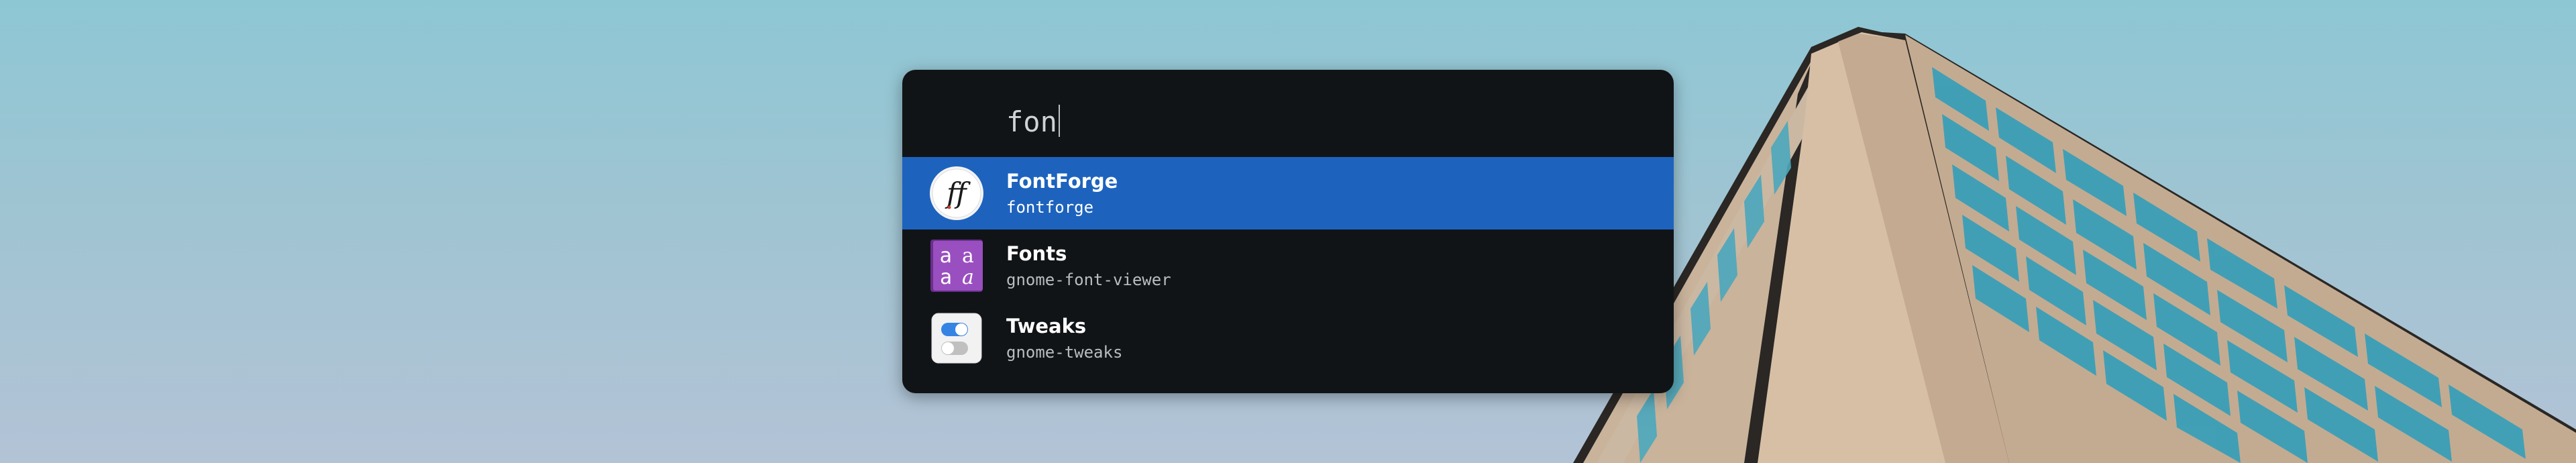  I want to click on result-item-fonts: a a a a Fonts gnome-font-viewer, so click(1288, 266).